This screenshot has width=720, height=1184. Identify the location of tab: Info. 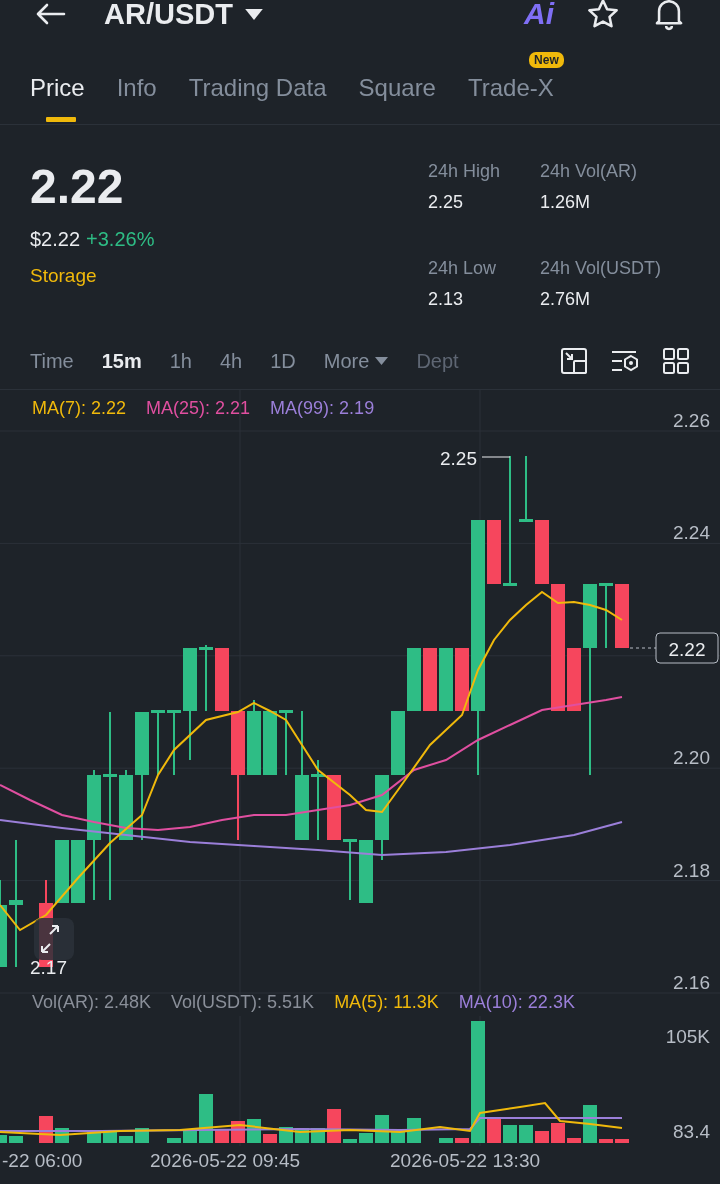
(136, 99).